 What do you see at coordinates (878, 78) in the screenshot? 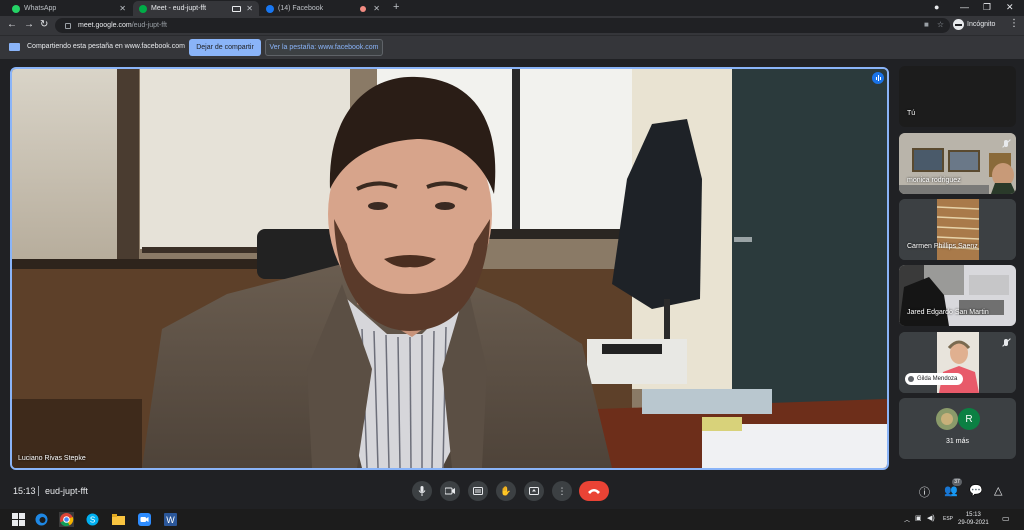
I see `speaking-indicator-icon` at bounding box center [878, 78].